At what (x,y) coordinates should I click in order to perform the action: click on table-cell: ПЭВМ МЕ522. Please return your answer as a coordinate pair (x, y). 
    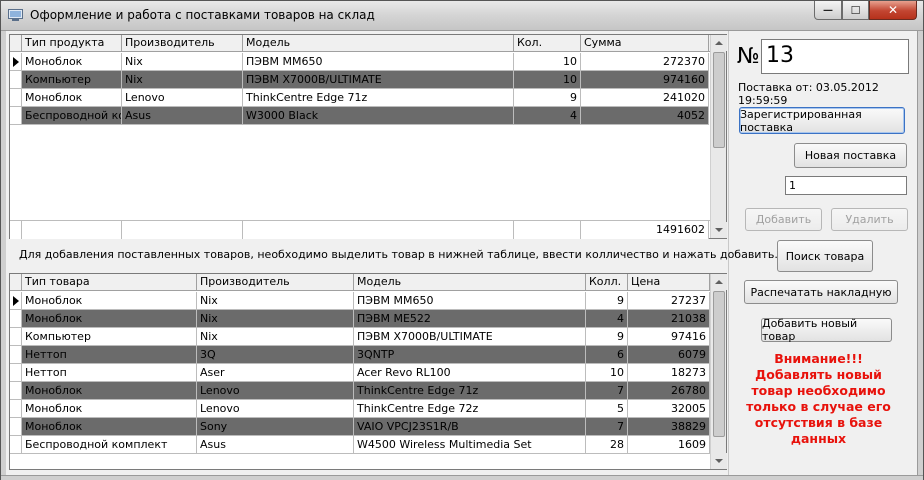
    Looking at the image, I should click on (470, 319).